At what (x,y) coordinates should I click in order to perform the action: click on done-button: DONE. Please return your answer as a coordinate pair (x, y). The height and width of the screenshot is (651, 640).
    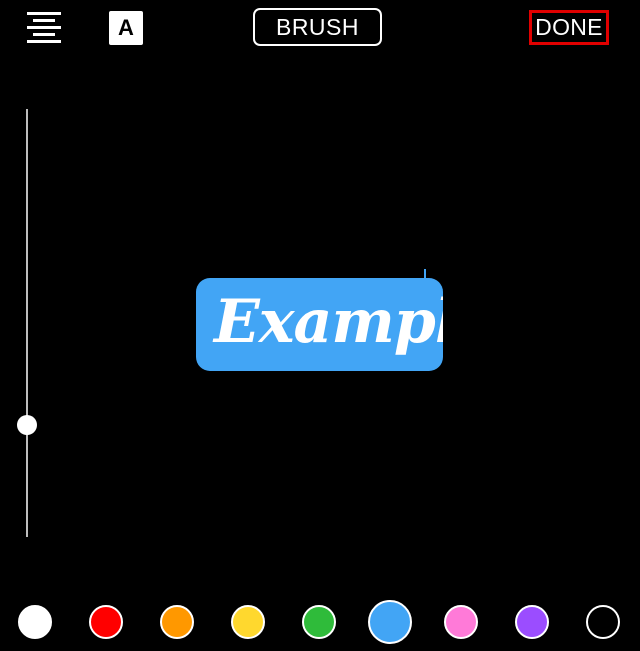
    Looking at the image, I should click on (569, 27).